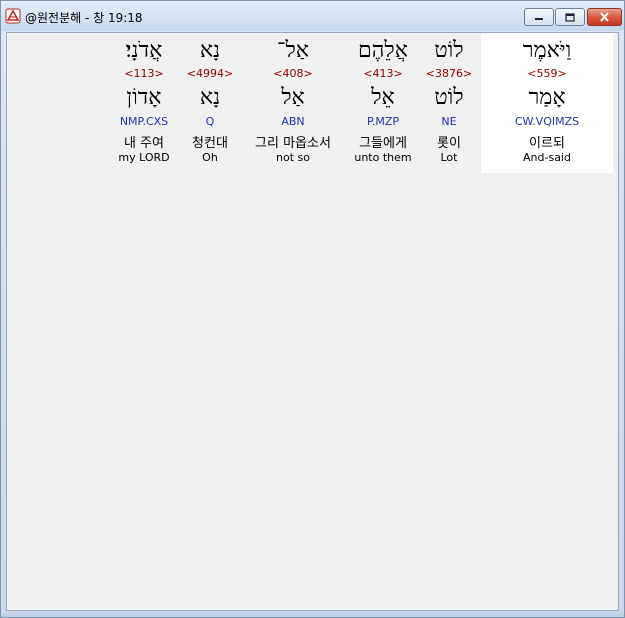  I want to click on hebrew-word: אֲדֹנָי׃, so click(144, 50).